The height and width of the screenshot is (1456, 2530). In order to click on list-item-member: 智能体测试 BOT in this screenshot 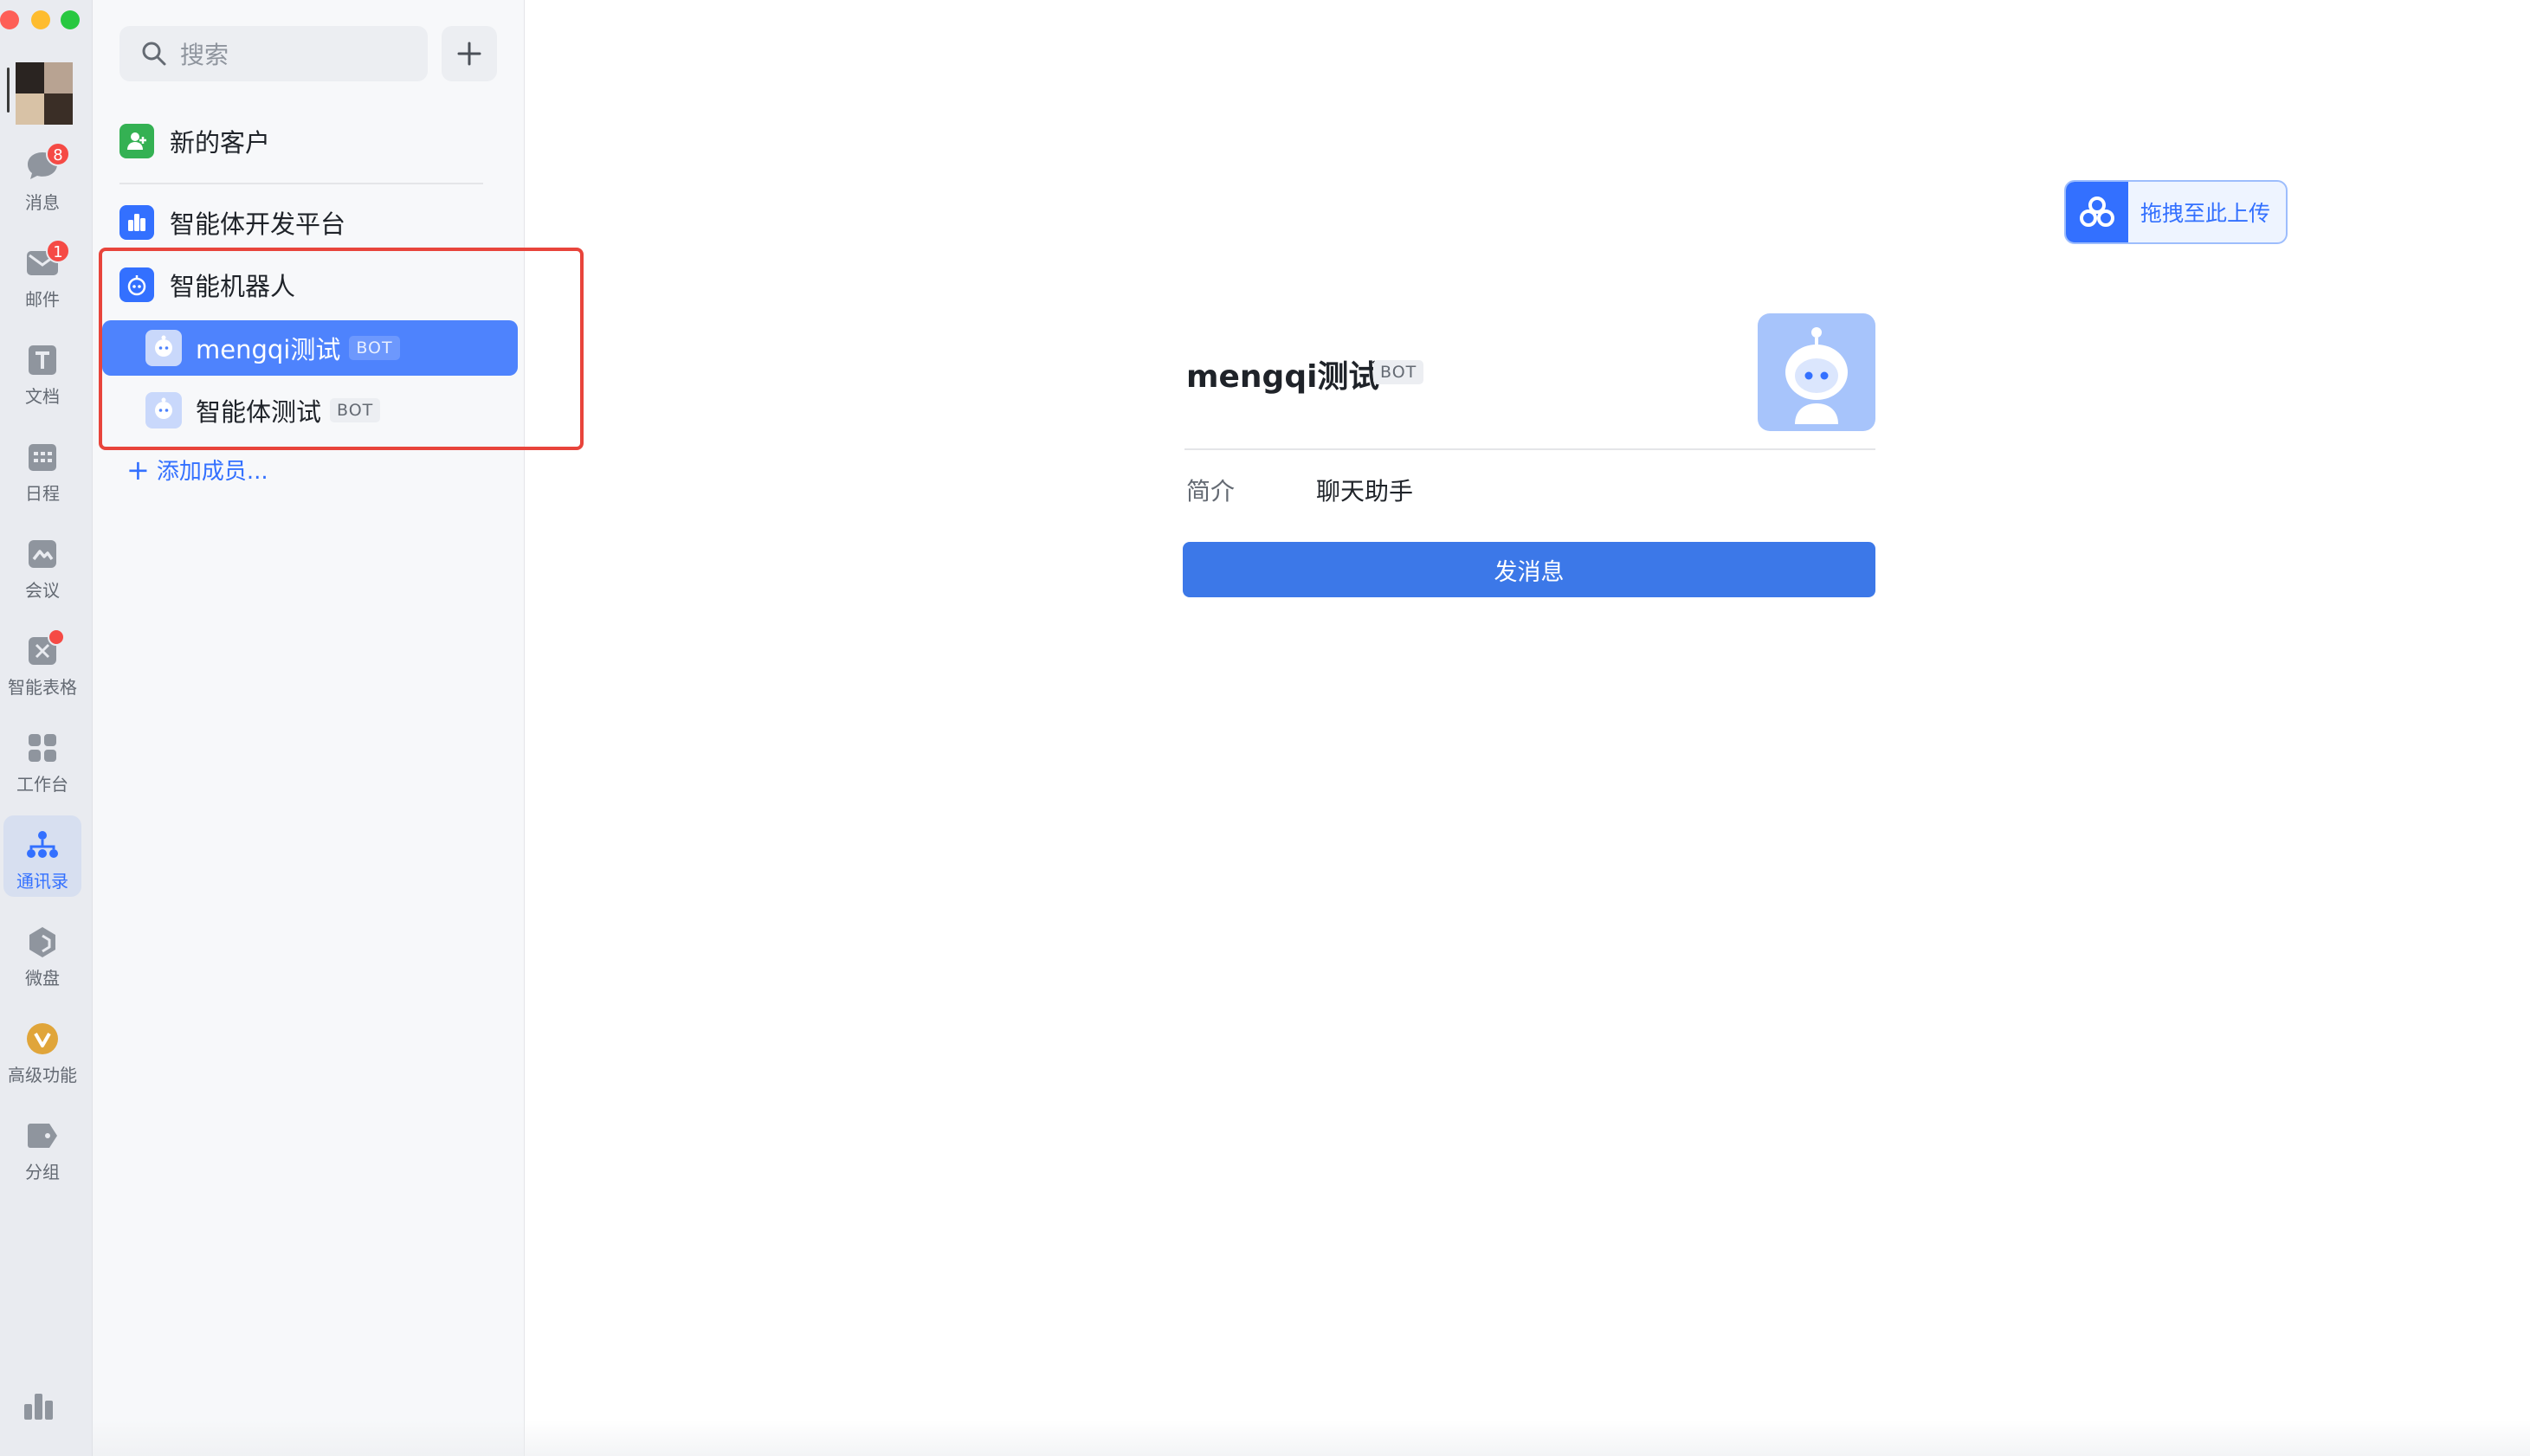, I will do `click(310, 410)`.